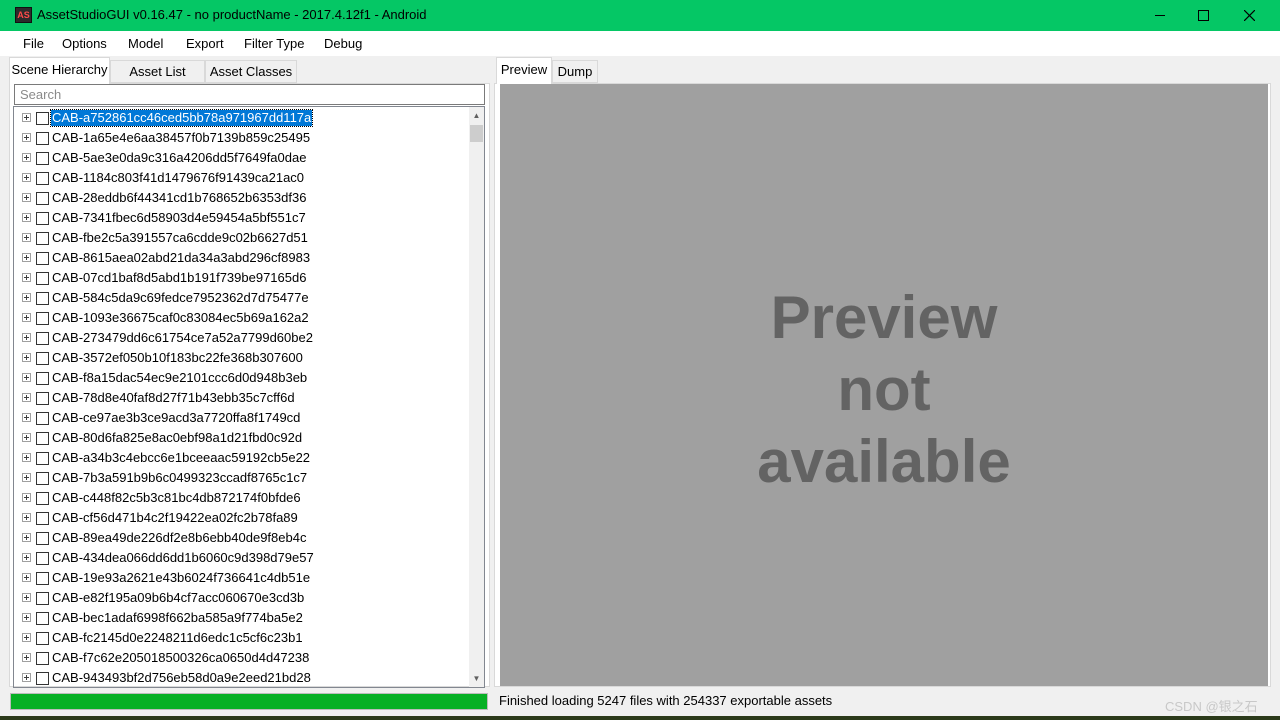 Image resolution: width=1280 pixels, height=720 pixels. What do you see at coordinates (524, 70) in the screenshot?
I see `tab-preview: Preview` at bounding box center [524, 70].